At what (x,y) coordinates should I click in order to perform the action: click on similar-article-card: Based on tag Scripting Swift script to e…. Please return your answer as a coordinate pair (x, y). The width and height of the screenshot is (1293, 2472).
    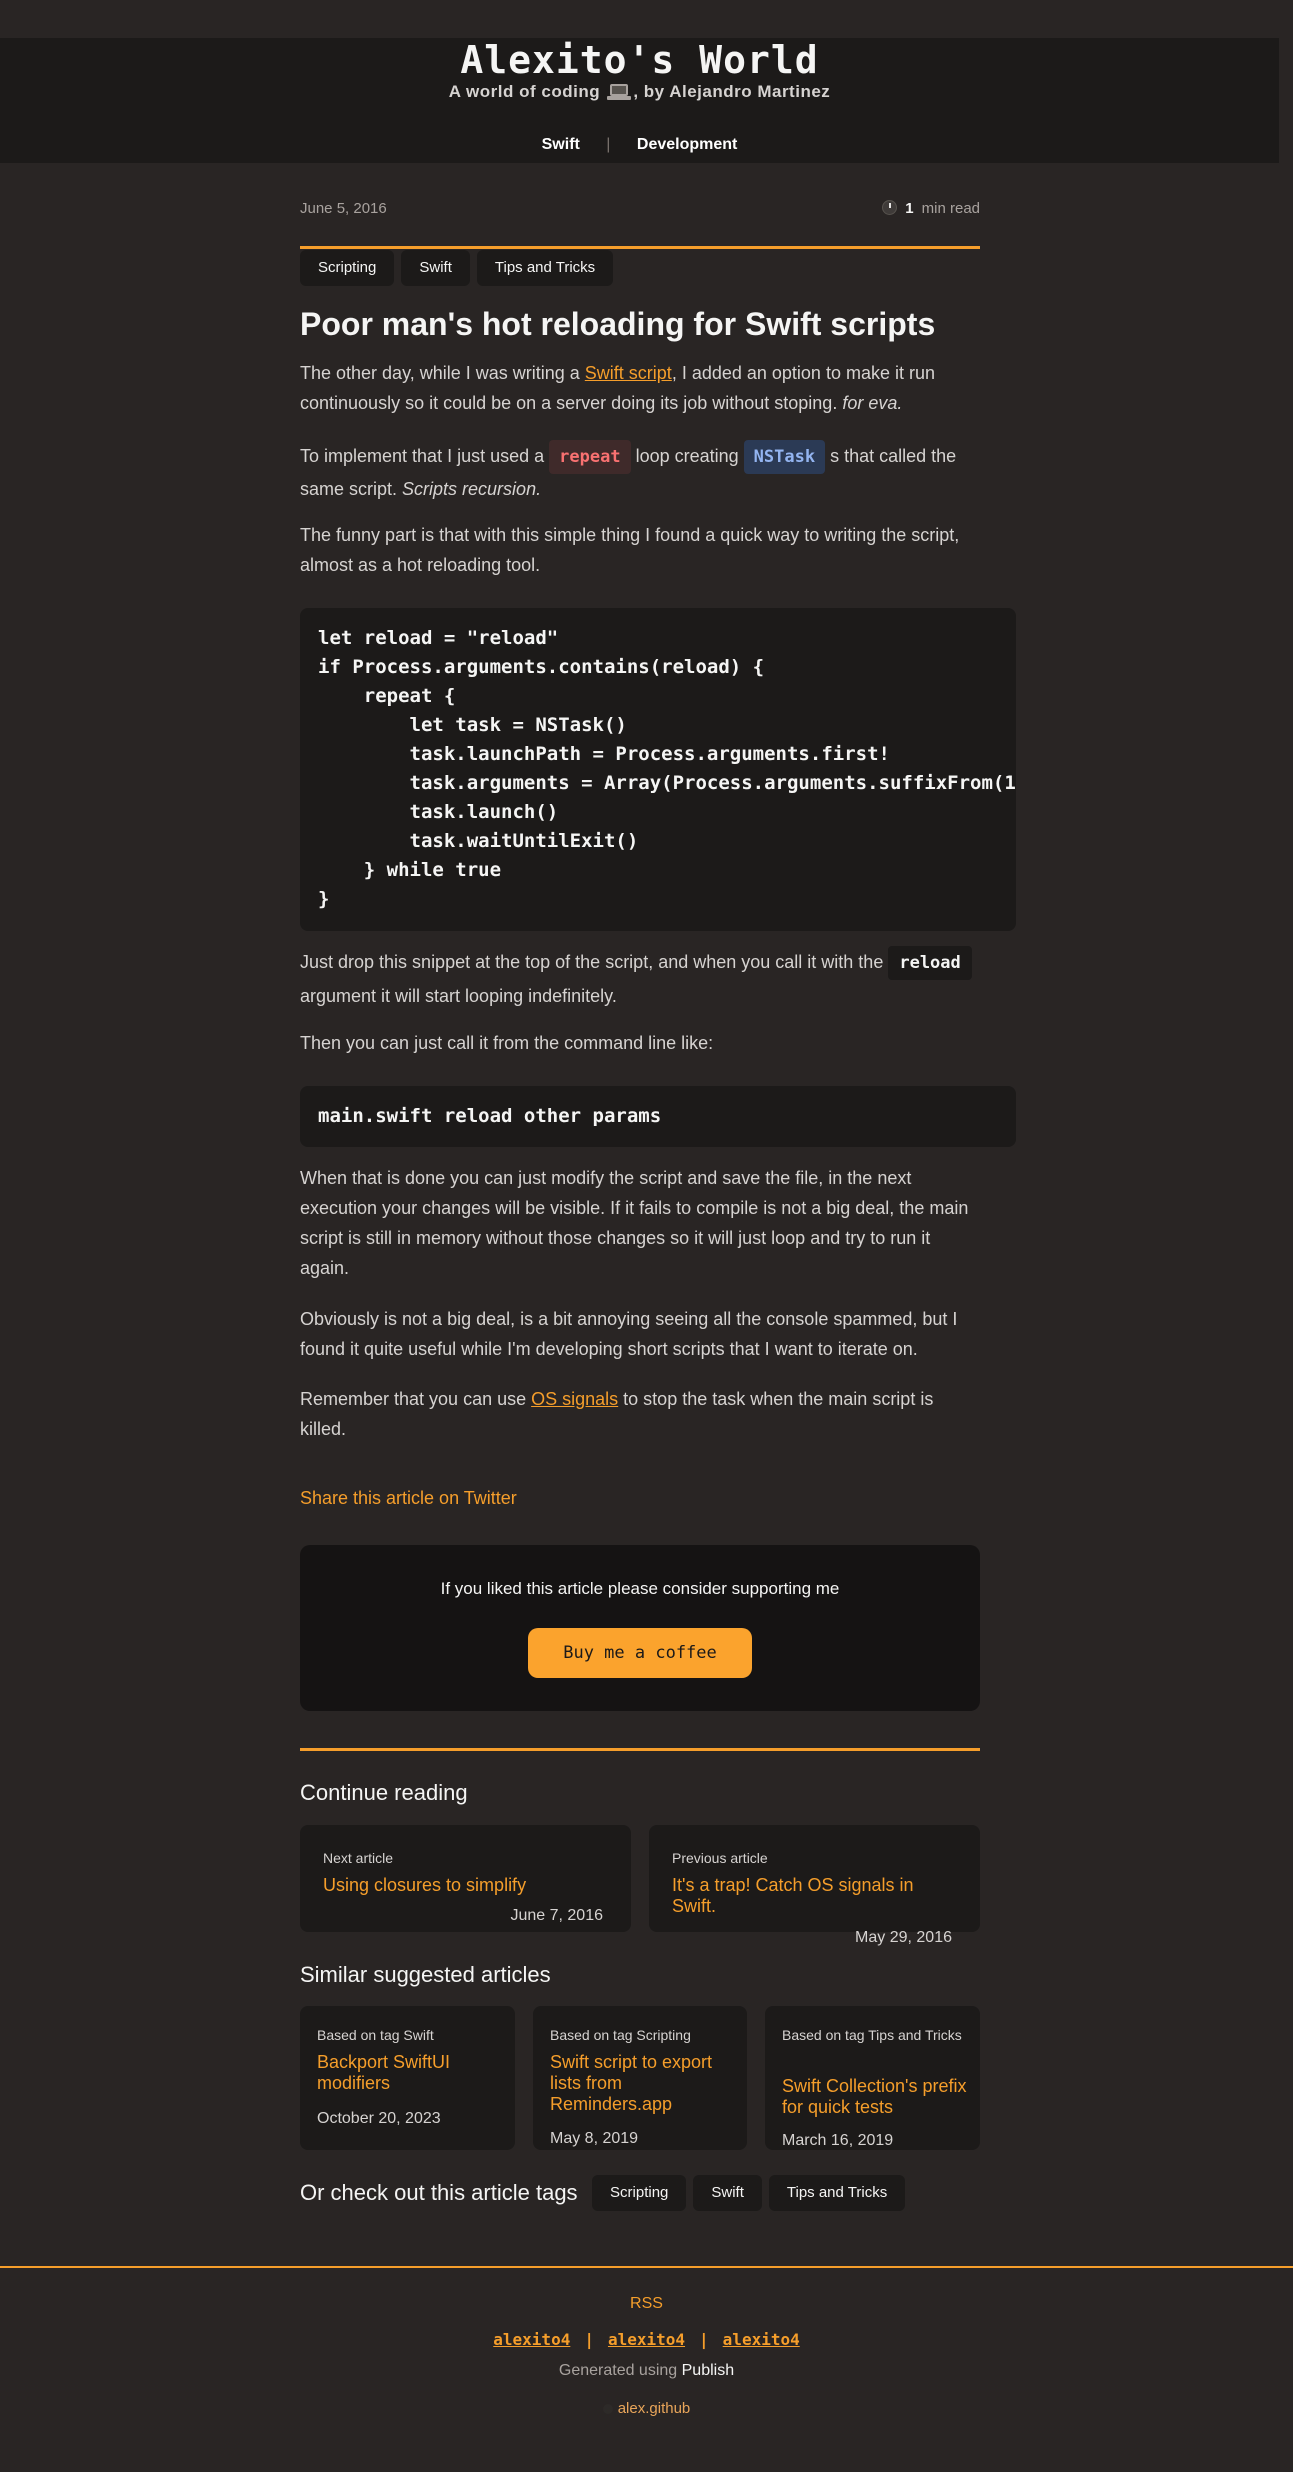
    Looking at the image, I should click on (640, 2078).